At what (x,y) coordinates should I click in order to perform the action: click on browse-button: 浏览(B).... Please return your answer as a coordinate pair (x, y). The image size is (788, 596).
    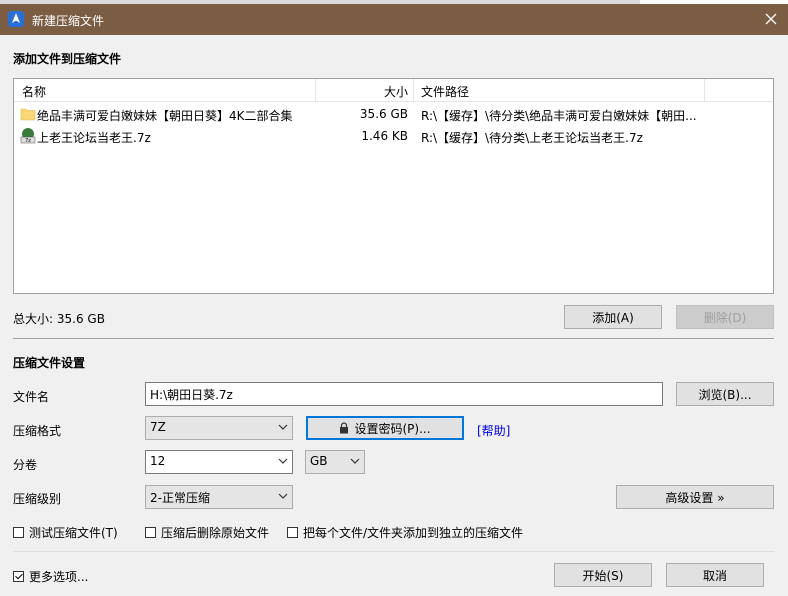
    Looking at the image, I should click on (725, 394).